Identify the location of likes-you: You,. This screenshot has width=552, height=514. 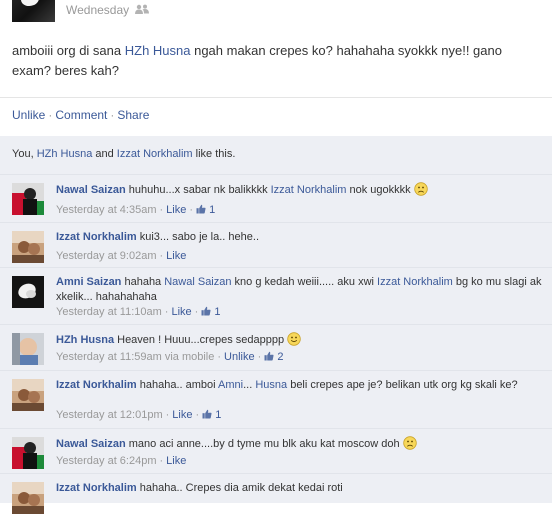
(24, 154).